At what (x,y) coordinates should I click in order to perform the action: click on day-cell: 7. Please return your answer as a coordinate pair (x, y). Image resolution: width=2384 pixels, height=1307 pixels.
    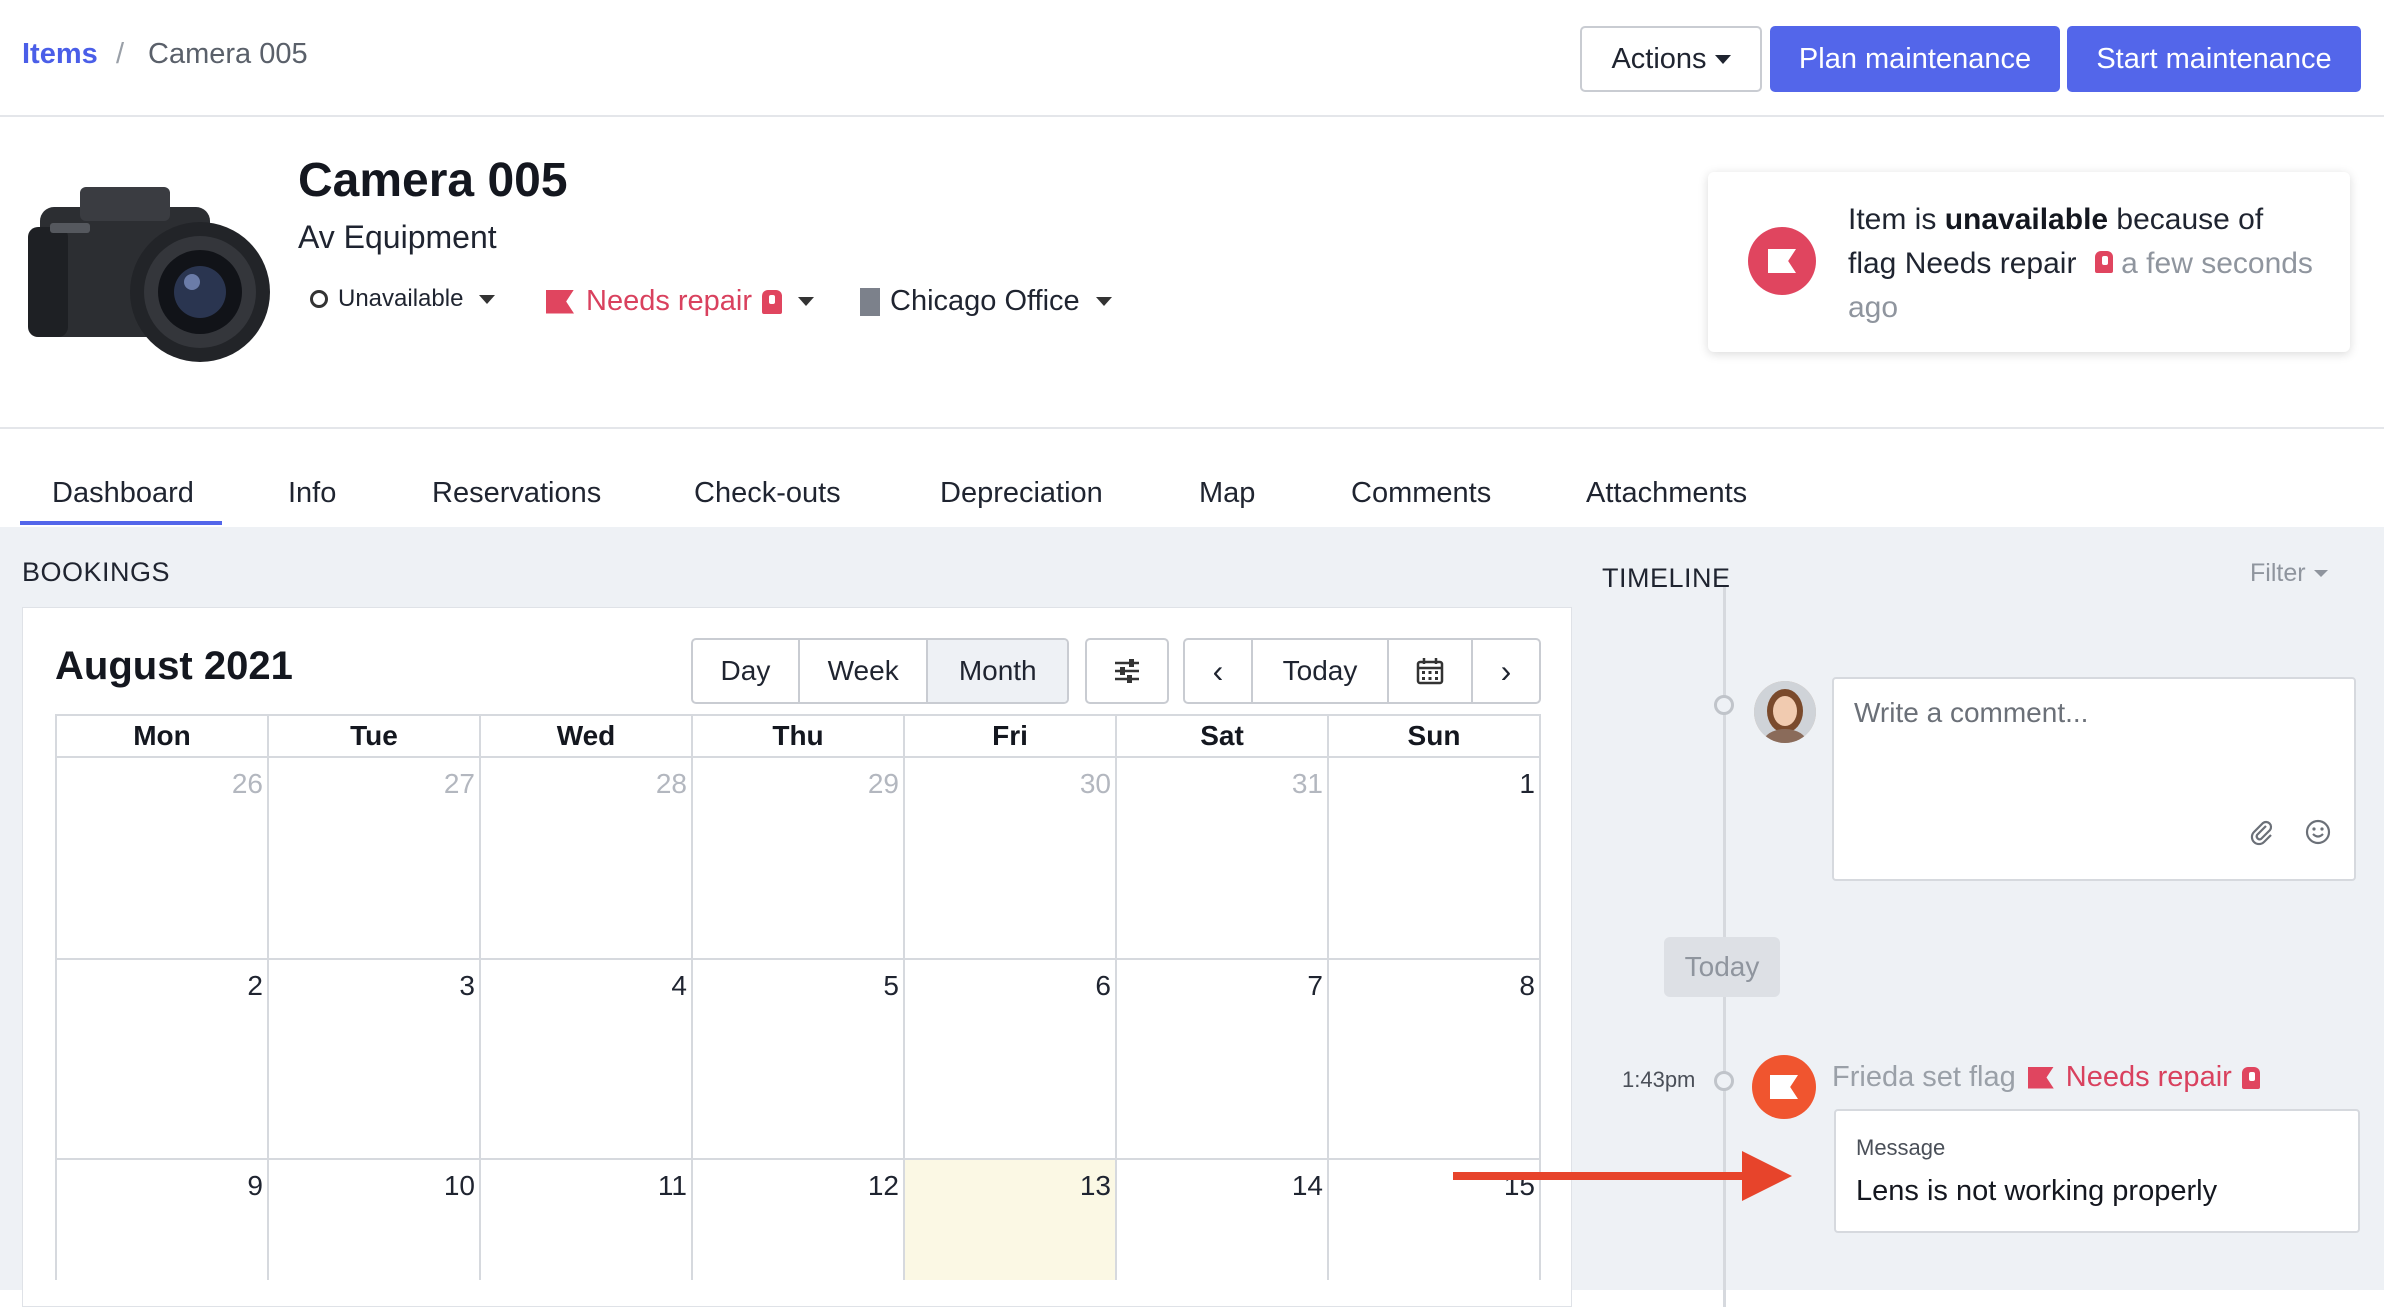
    Looking at the image, I should click on (1223, 1059).